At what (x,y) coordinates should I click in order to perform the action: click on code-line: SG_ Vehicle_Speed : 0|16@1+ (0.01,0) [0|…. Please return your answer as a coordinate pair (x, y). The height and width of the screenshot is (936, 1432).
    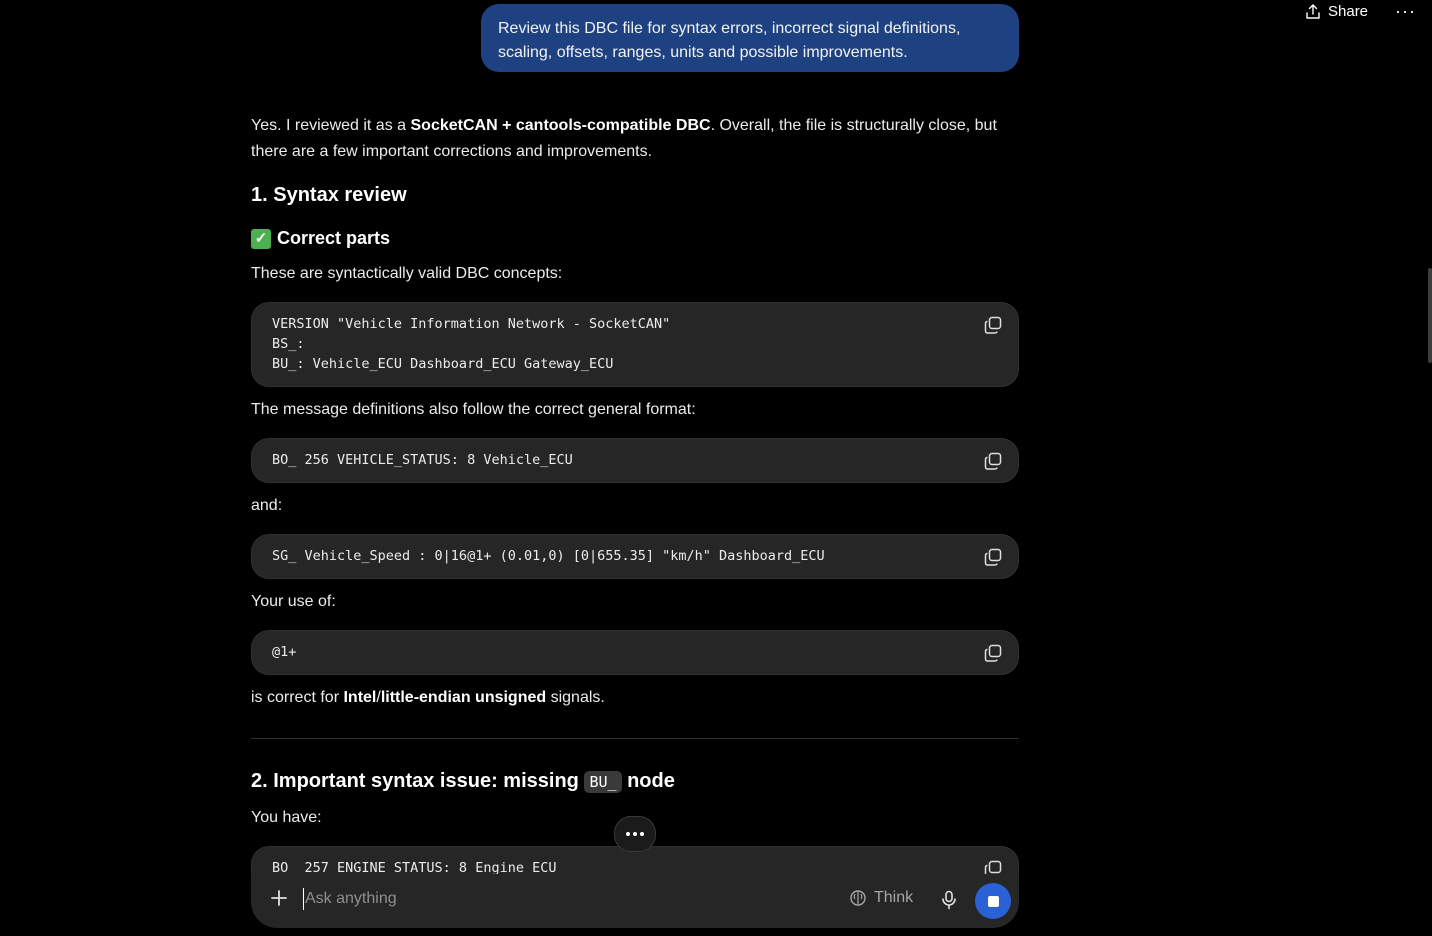
    Looking at the image, I should click on (548, 556).